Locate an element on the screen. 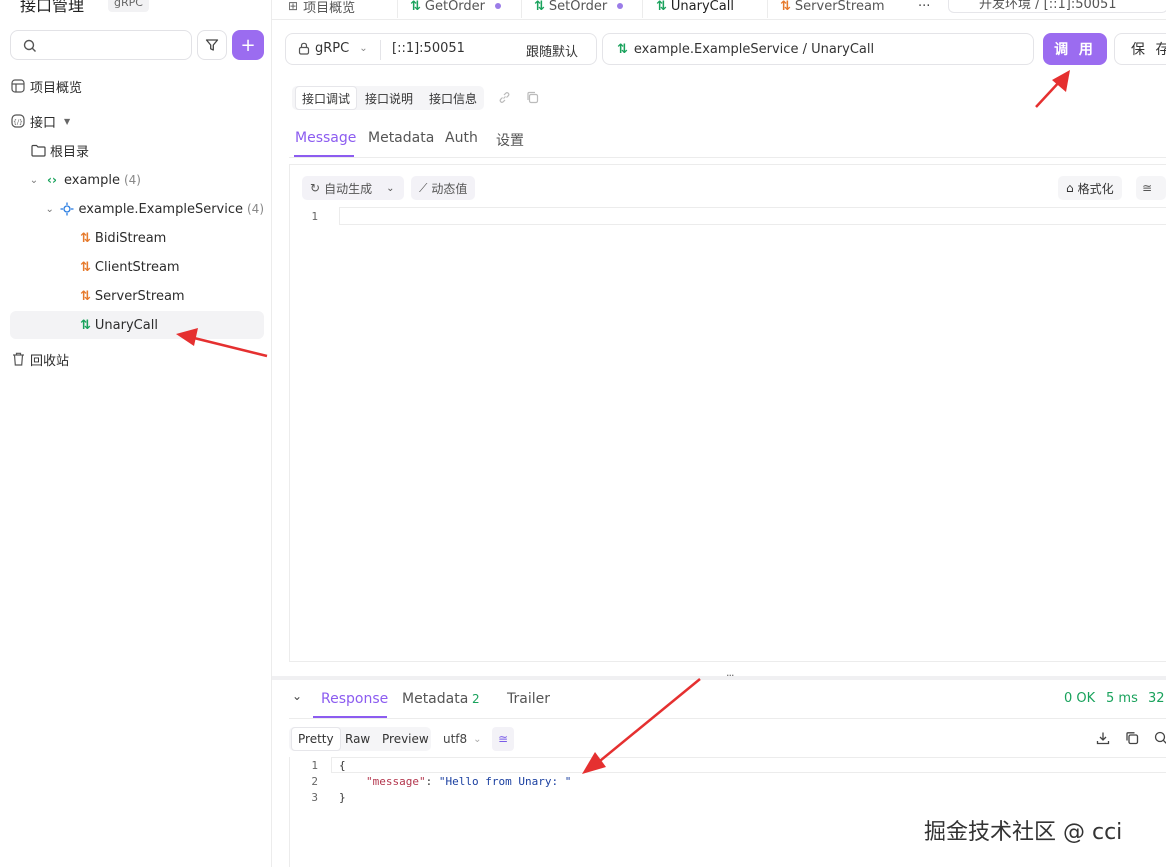  save-button: 保 存 is located at coordinates (1140, 49).